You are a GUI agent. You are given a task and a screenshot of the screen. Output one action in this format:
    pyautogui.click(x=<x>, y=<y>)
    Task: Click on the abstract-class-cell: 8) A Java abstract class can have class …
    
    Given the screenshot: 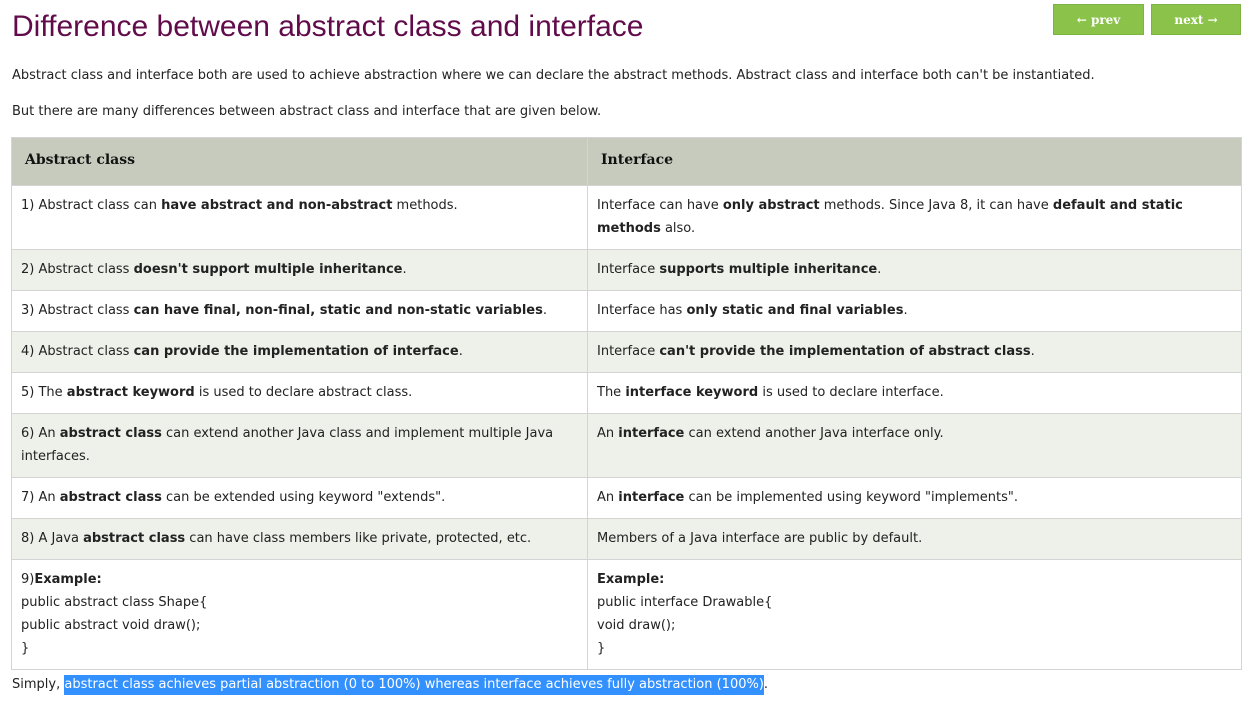 What is the action you would take?
    pyautogui.click(x=299, y=539)
    